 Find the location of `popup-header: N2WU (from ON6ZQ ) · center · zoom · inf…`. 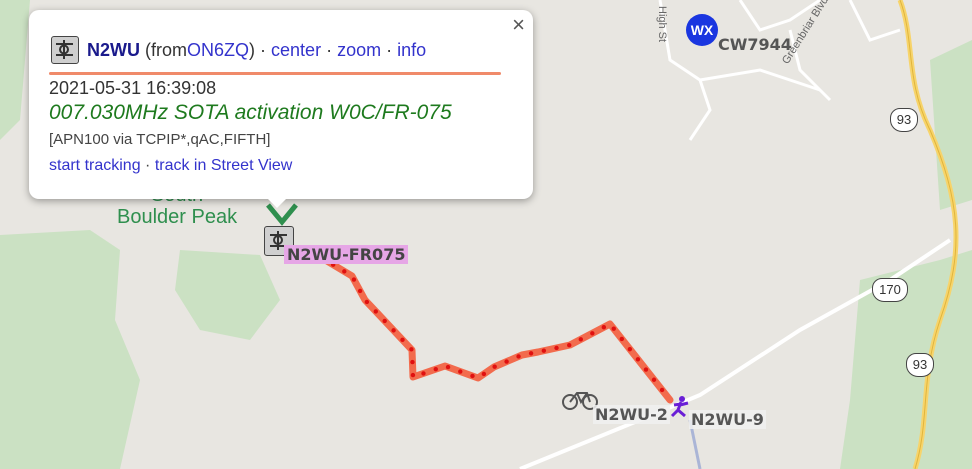

popup-header: N2WU (from ON6ZQ ) · center · zoom · inf… is located at coordinates (238, 50).